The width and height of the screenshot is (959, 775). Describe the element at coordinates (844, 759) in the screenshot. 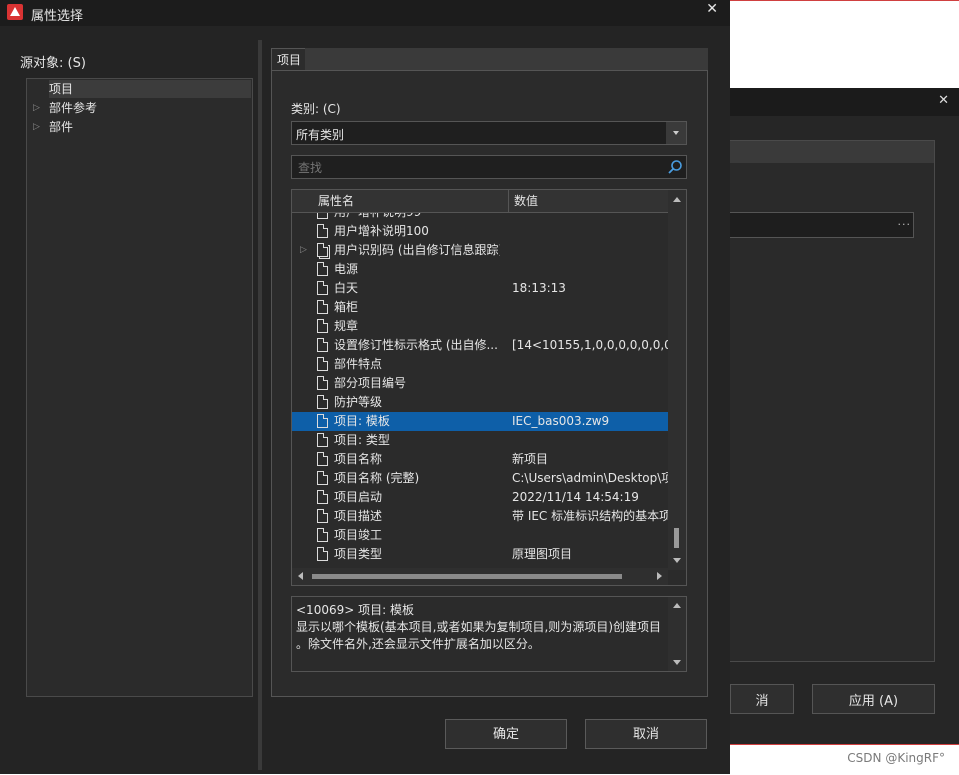

I see `background-window-area-bottom: CSDN @KingRF°` at that location.